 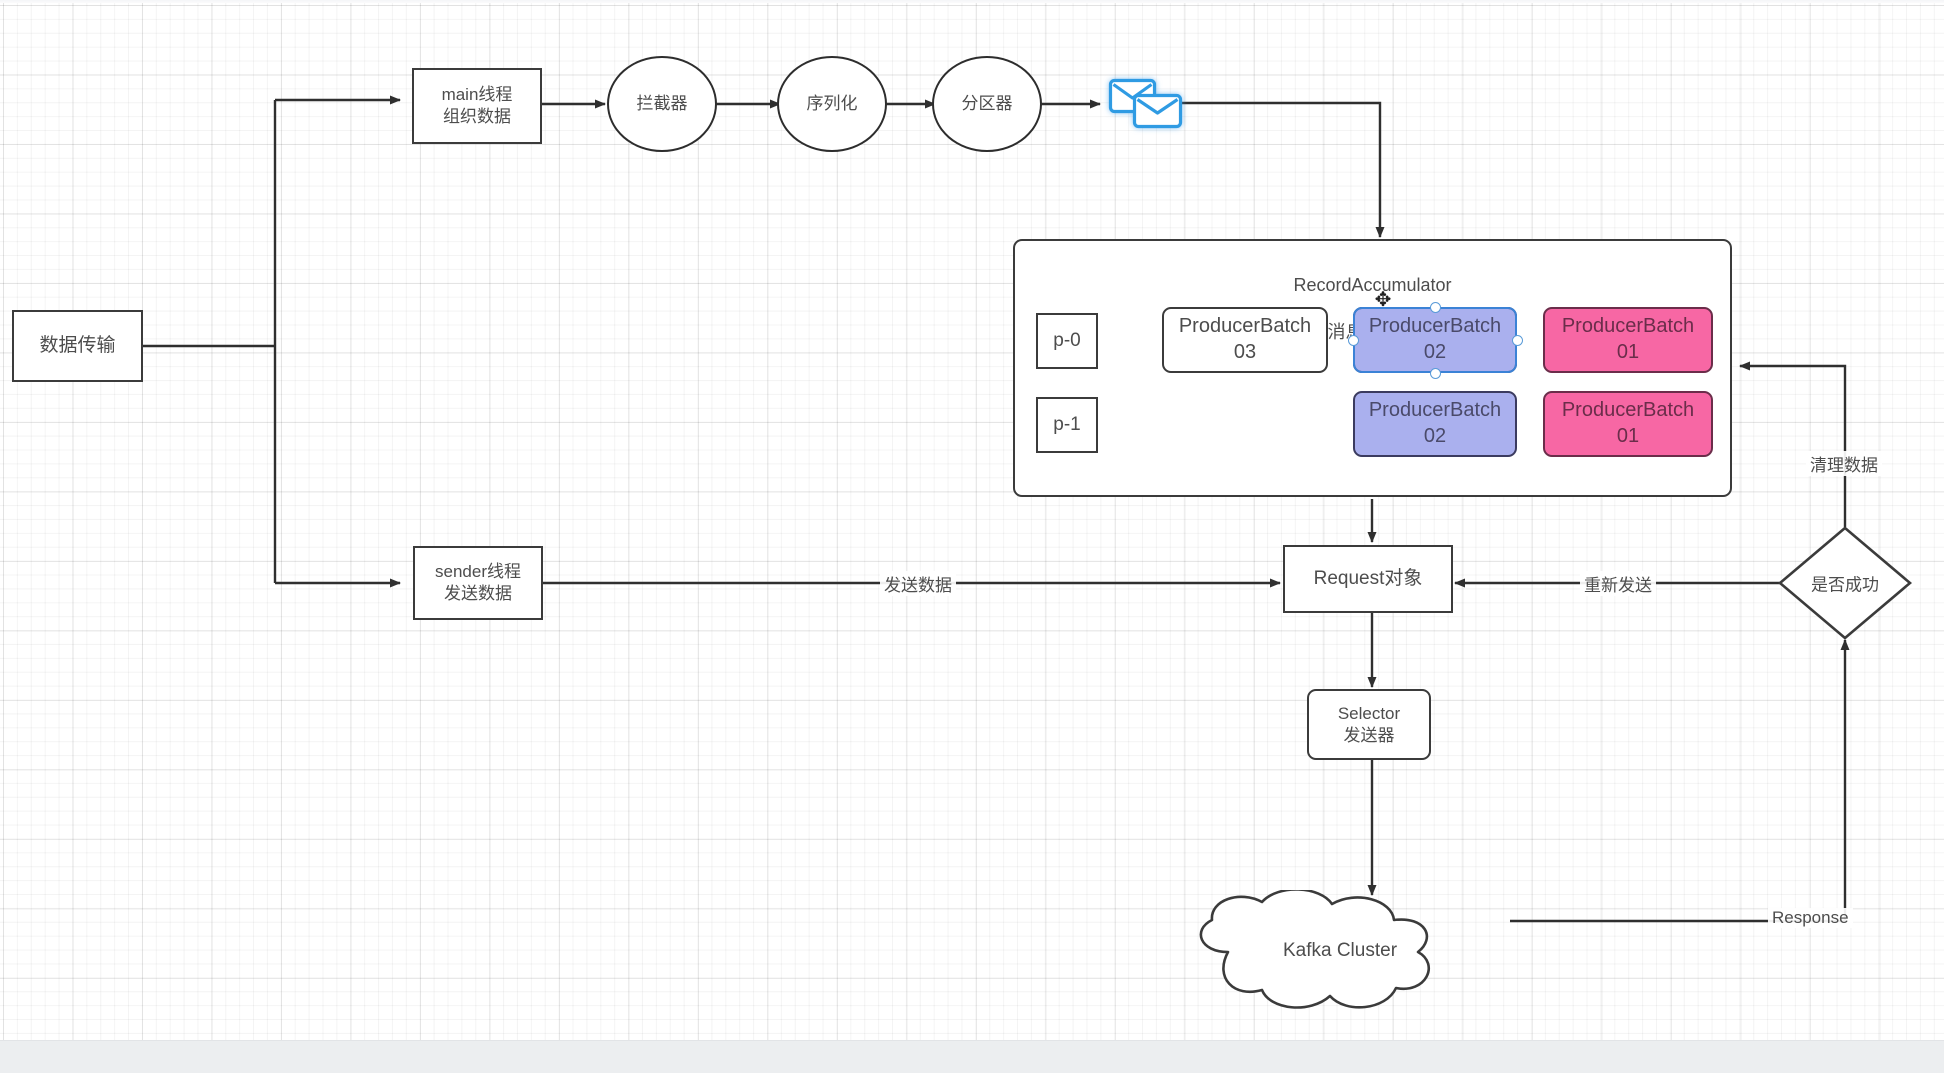 I want to click on partition-cell-p0: p-0, so click(x=1067, y=341).